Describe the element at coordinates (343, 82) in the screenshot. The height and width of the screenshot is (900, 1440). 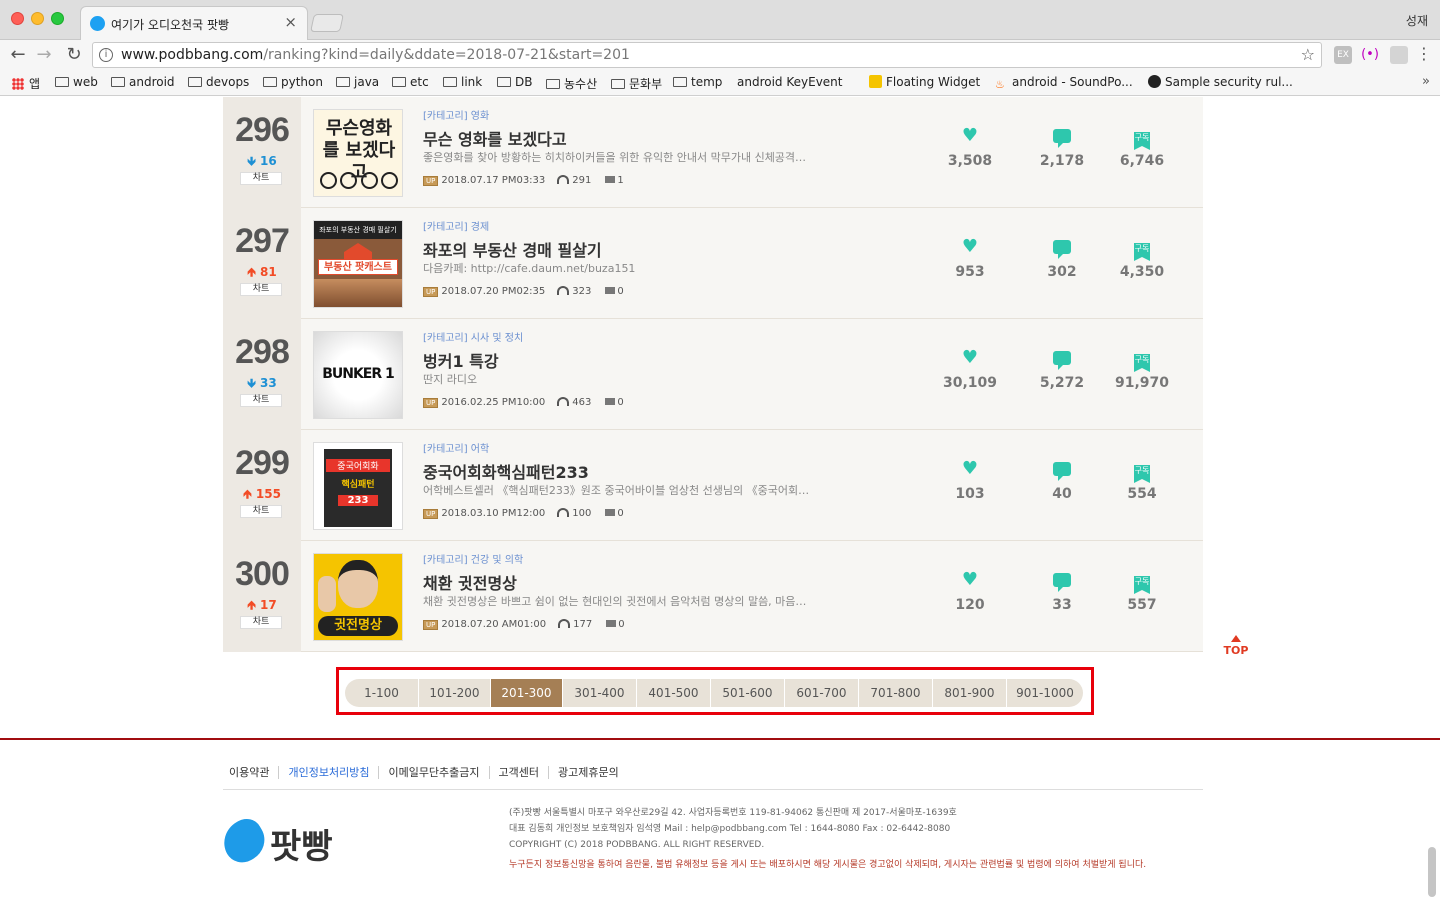
I see `folder-icon` at that location.